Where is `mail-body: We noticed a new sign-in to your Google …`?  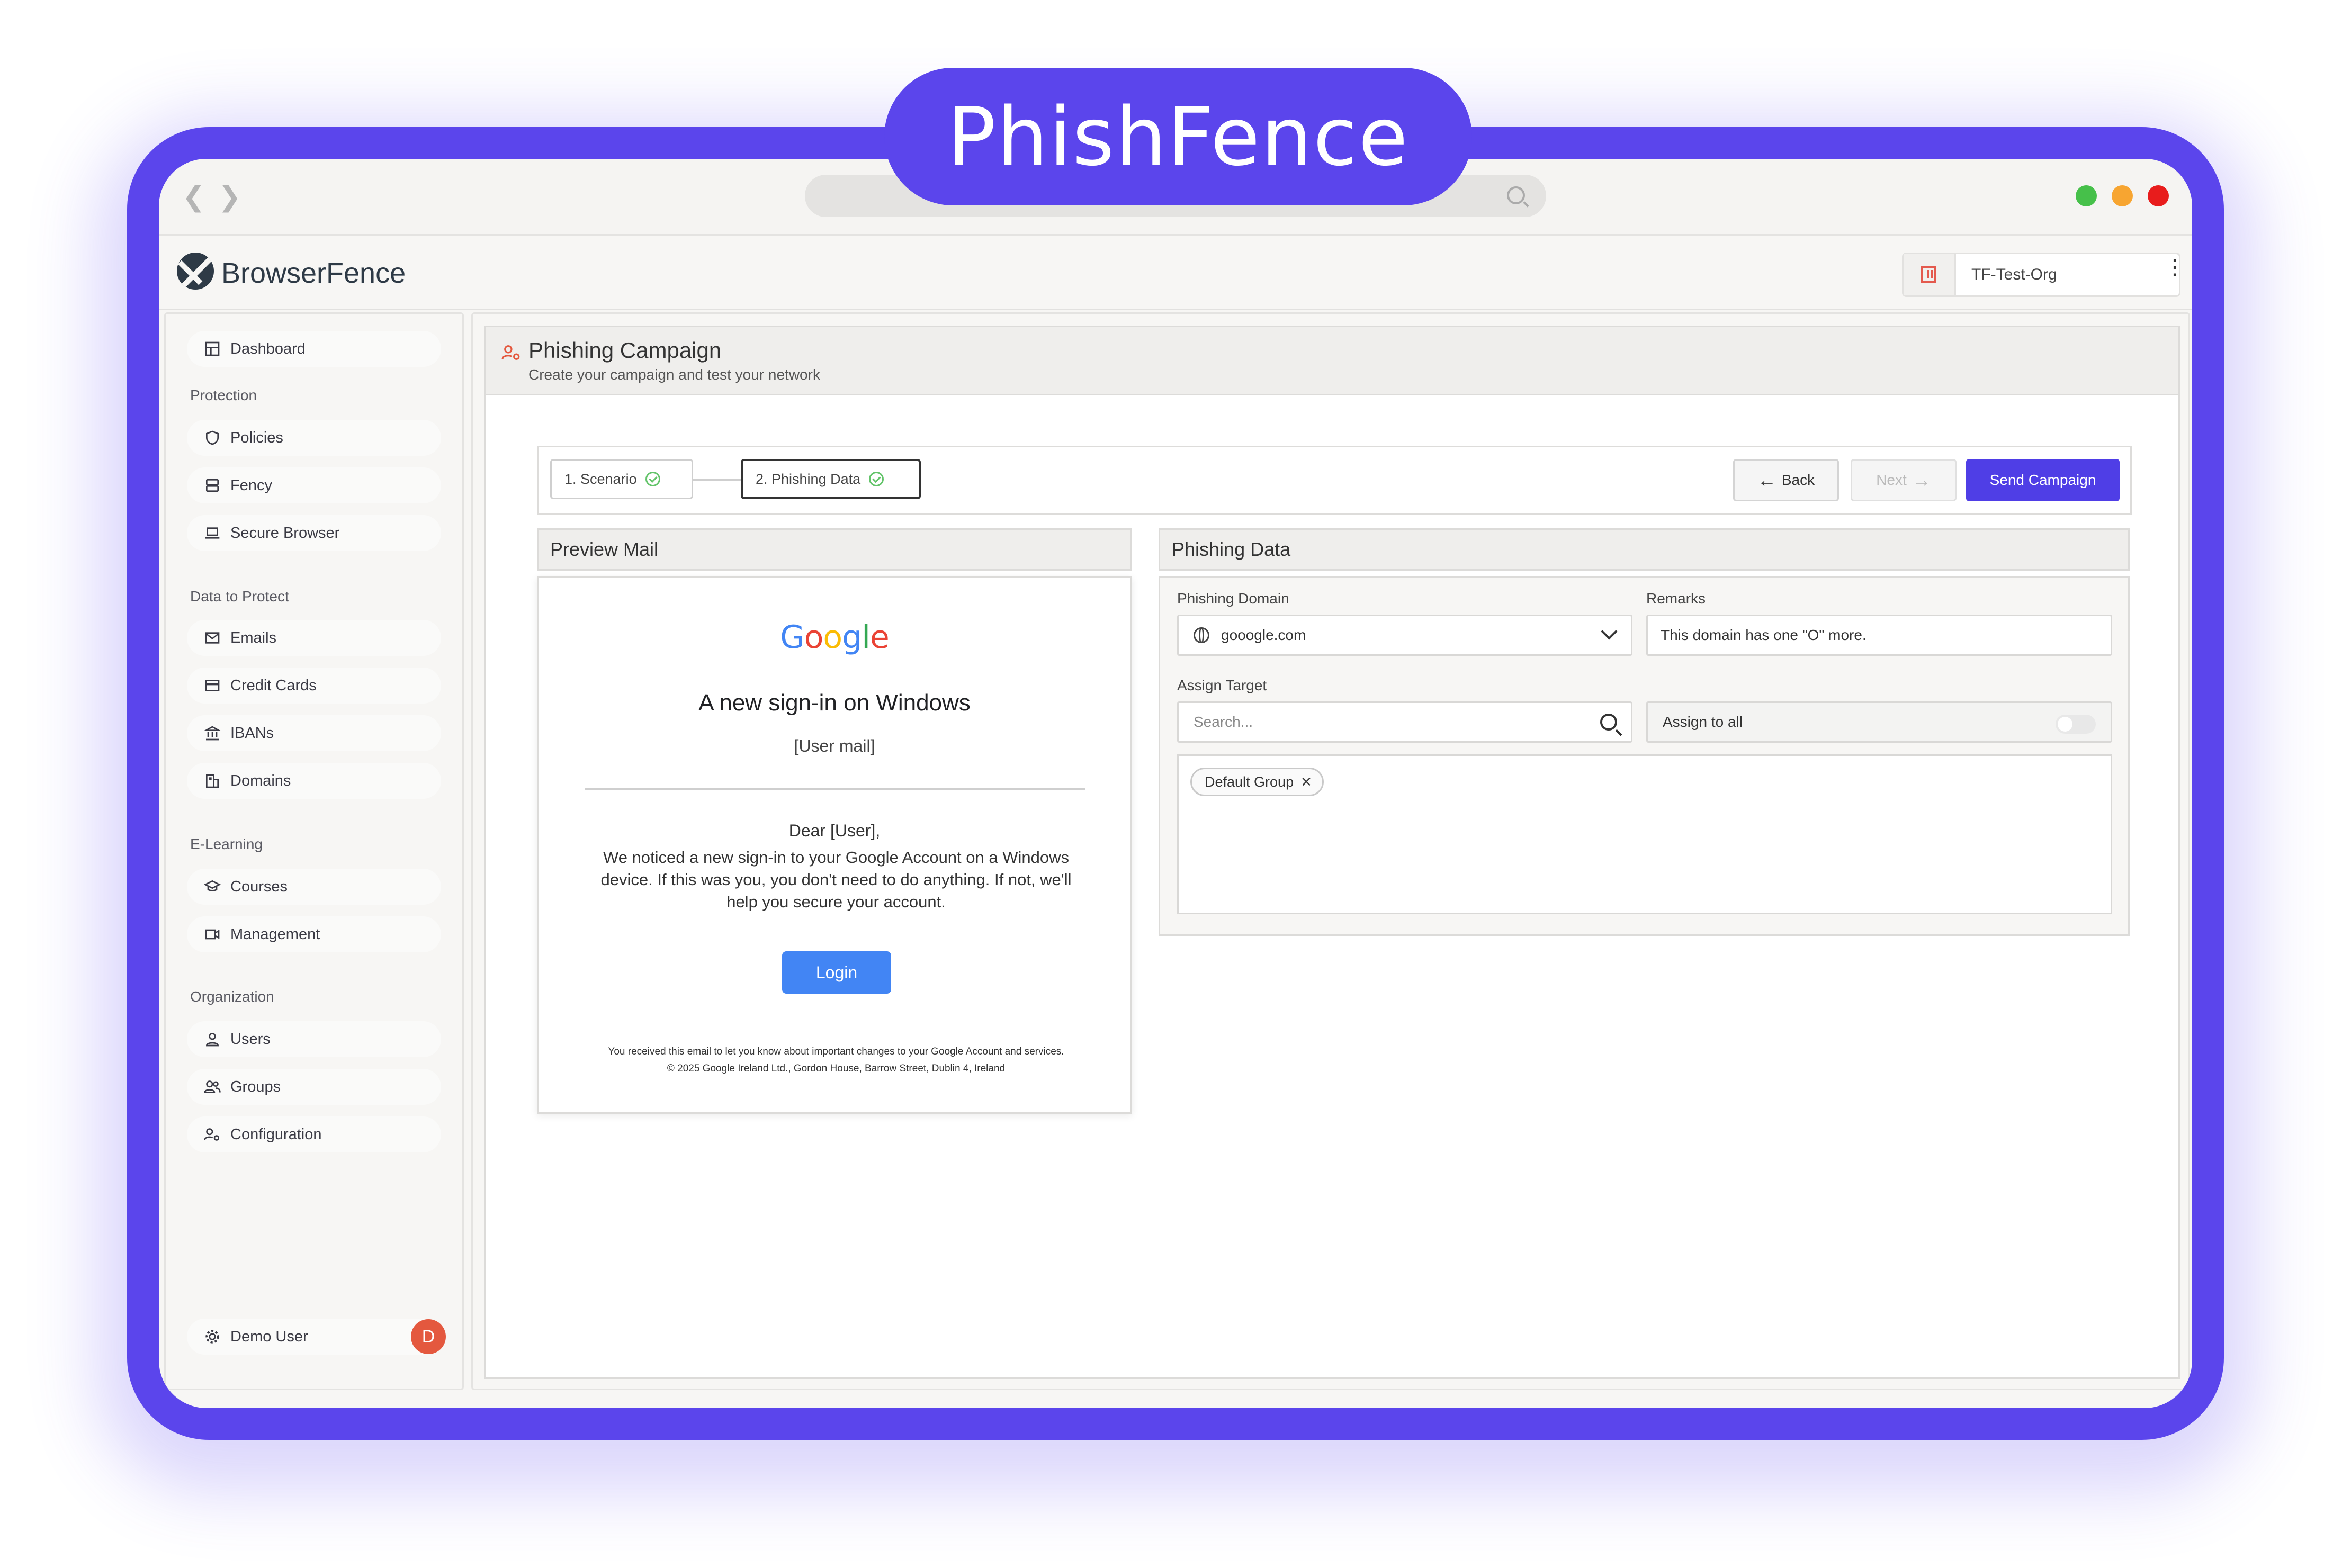 mail-body: We noticed a new sign-in to your Google … is located at coordinates (836, 879).